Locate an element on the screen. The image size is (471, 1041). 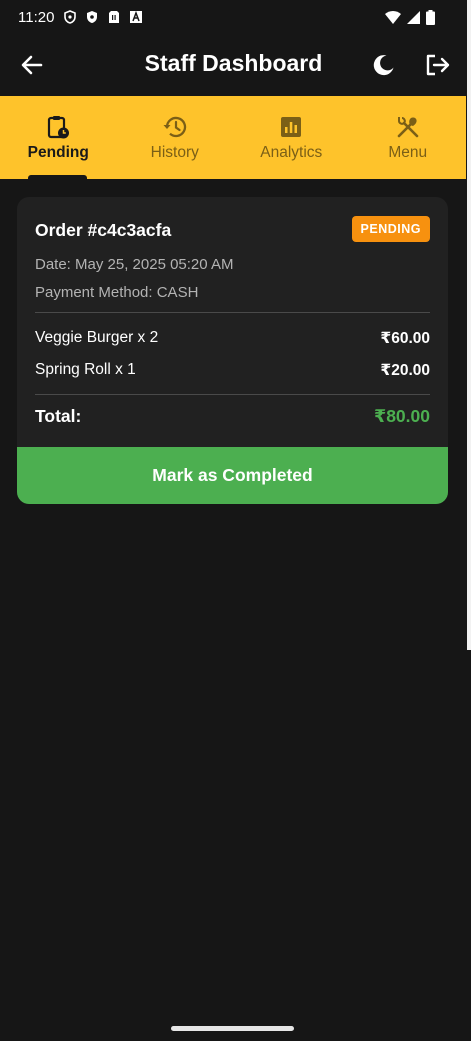
analytics-icon is located at coordinates (291, 127).